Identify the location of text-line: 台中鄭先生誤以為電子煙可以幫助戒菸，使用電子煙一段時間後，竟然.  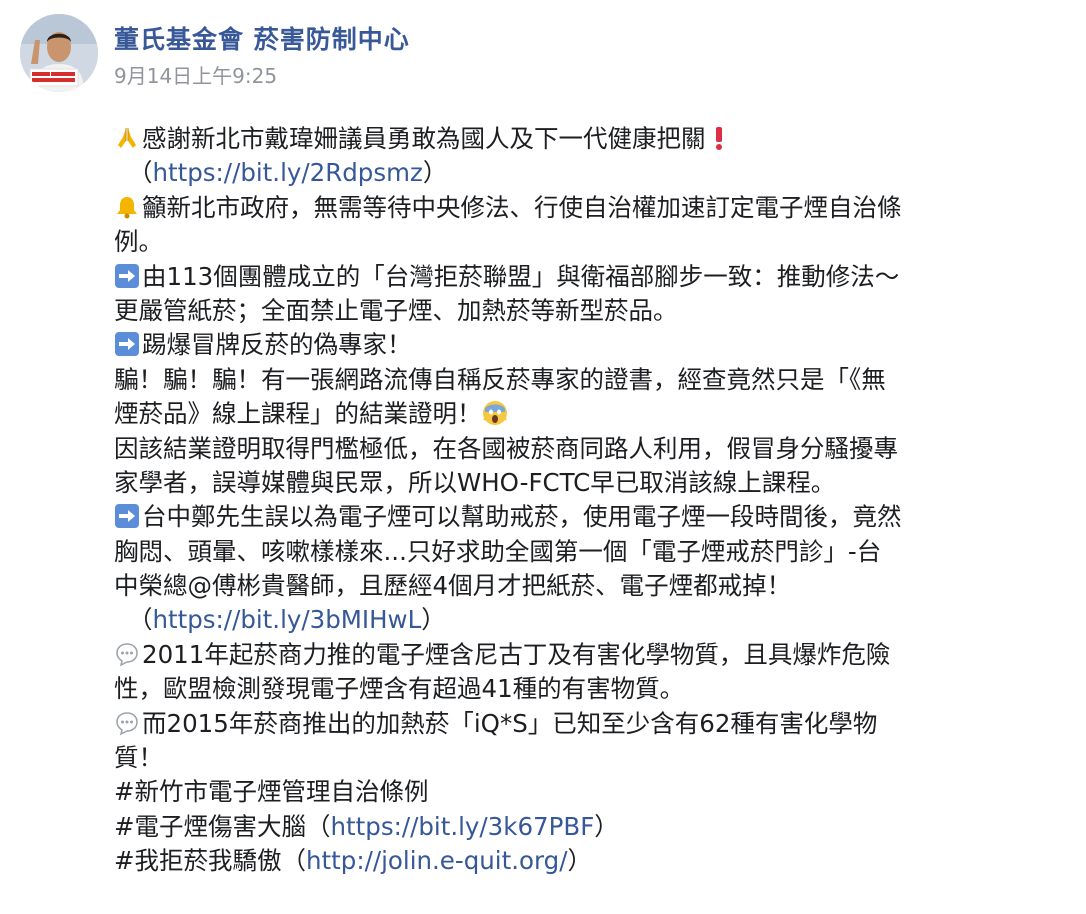
(597, 517).